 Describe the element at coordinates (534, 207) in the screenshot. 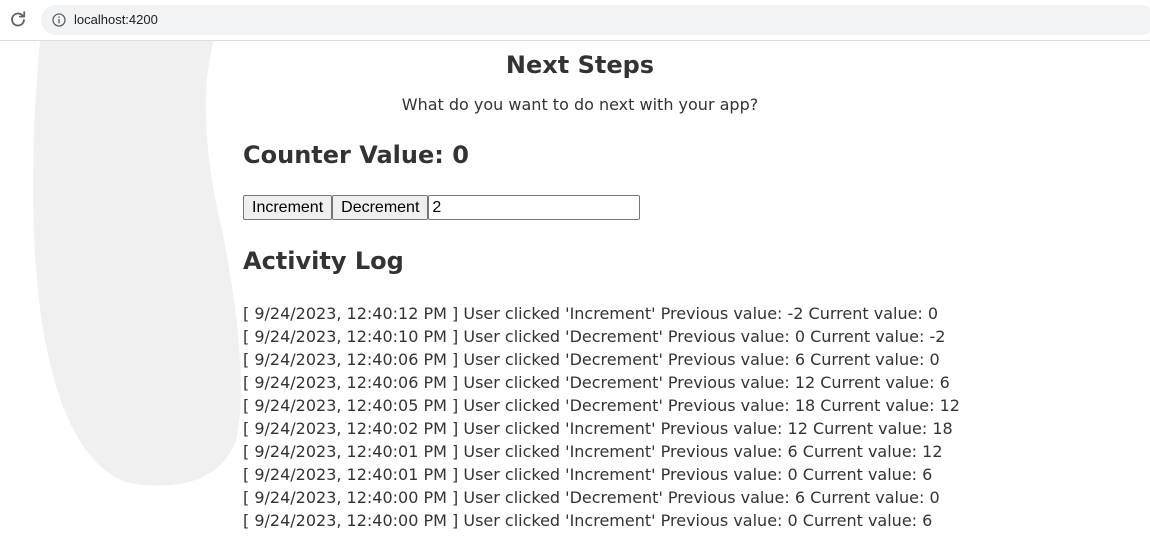

I see `step-input` at that location.